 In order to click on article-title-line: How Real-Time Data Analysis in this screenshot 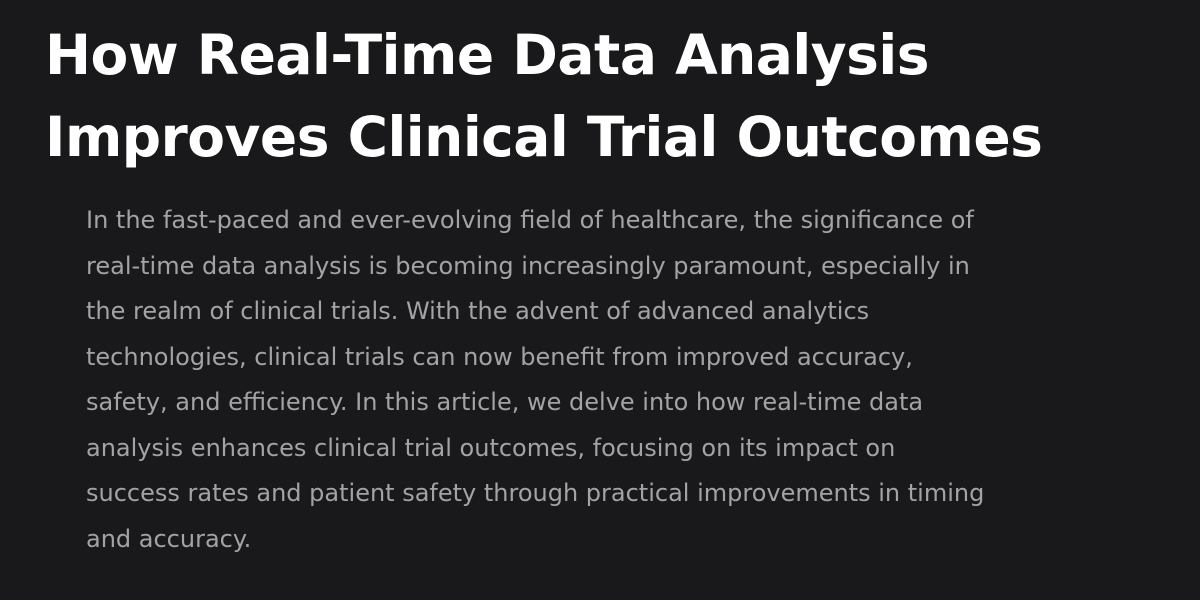, I will do `click(487, 55)`.